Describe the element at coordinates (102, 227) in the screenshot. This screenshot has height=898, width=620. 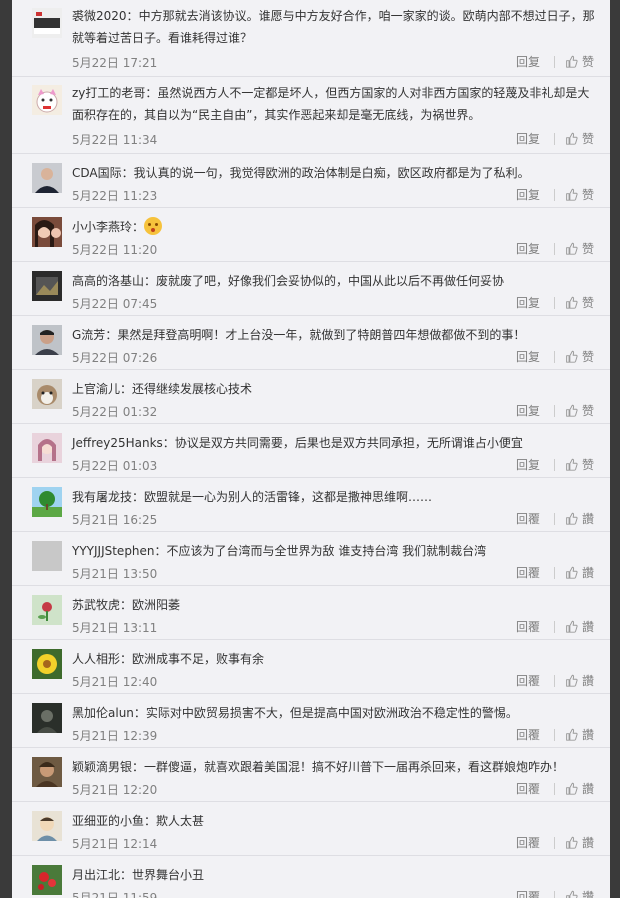
I see `comment-username: 小小李燕玲` at that location.